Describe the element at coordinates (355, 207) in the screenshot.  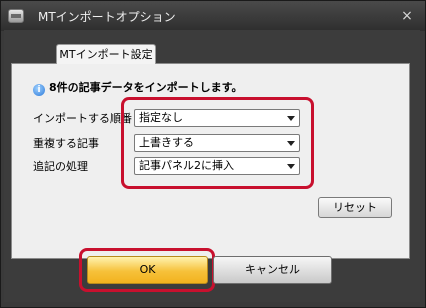
I see `reset-button: リセット` at that location.